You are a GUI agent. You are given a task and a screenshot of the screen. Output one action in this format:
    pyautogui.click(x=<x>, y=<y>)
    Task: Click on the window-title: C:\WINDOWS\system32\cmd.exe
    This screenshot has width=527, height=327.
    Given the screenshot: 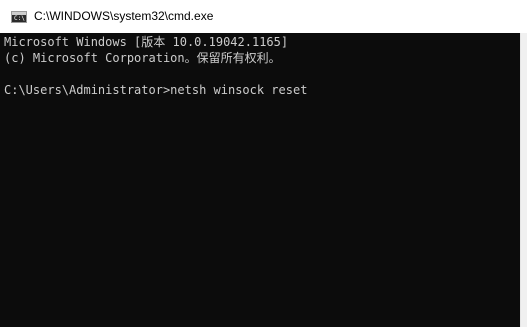 What is the action you would take?
    pyautogui.click(x=124, y=16)
    